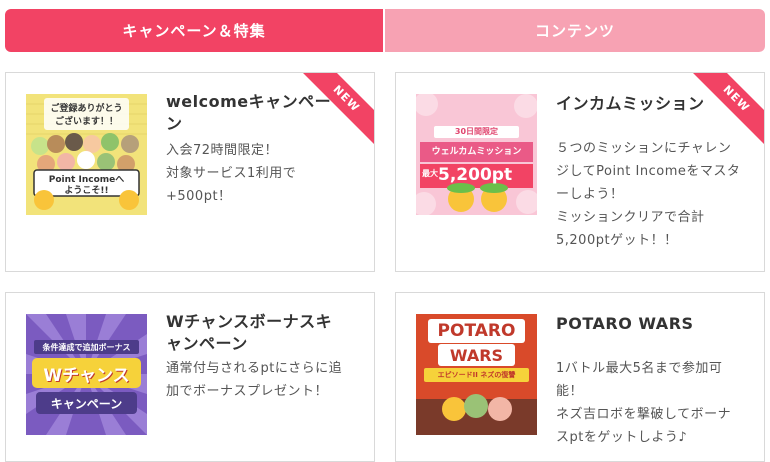 This screenshot has height=462, width=770. I want to click on thumb-amount: 5,200pt, so click(475, 175).